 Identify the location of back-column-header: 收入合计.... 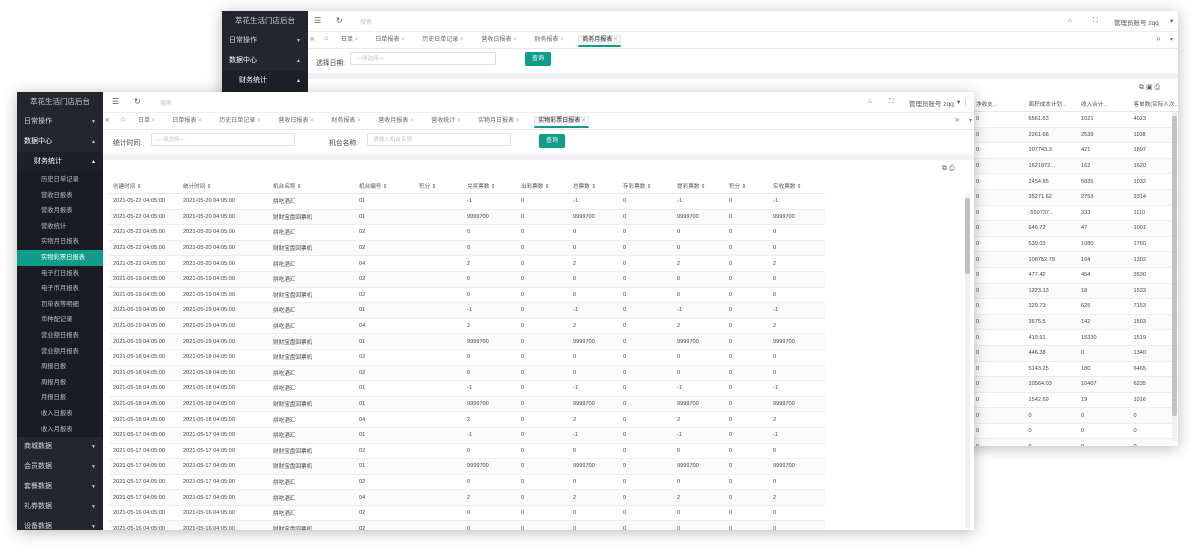
(1103, 104).